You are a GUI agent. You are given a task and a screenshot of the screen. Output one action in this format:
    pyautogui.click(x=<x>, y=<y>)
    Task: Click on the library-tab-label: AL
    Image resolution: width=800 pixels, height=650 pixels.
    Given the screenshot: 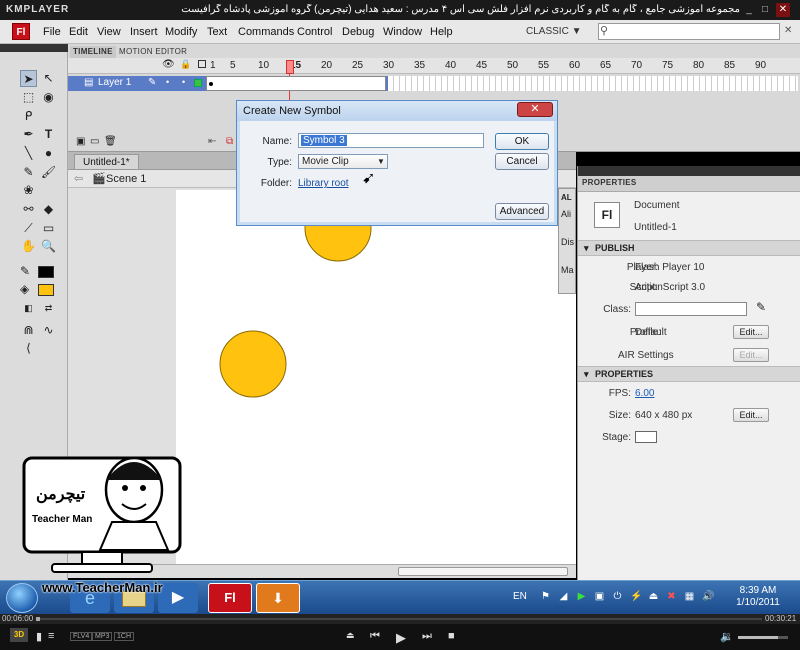 What is the action you would take?
    pyautogui.click(x=566, y=197)
    